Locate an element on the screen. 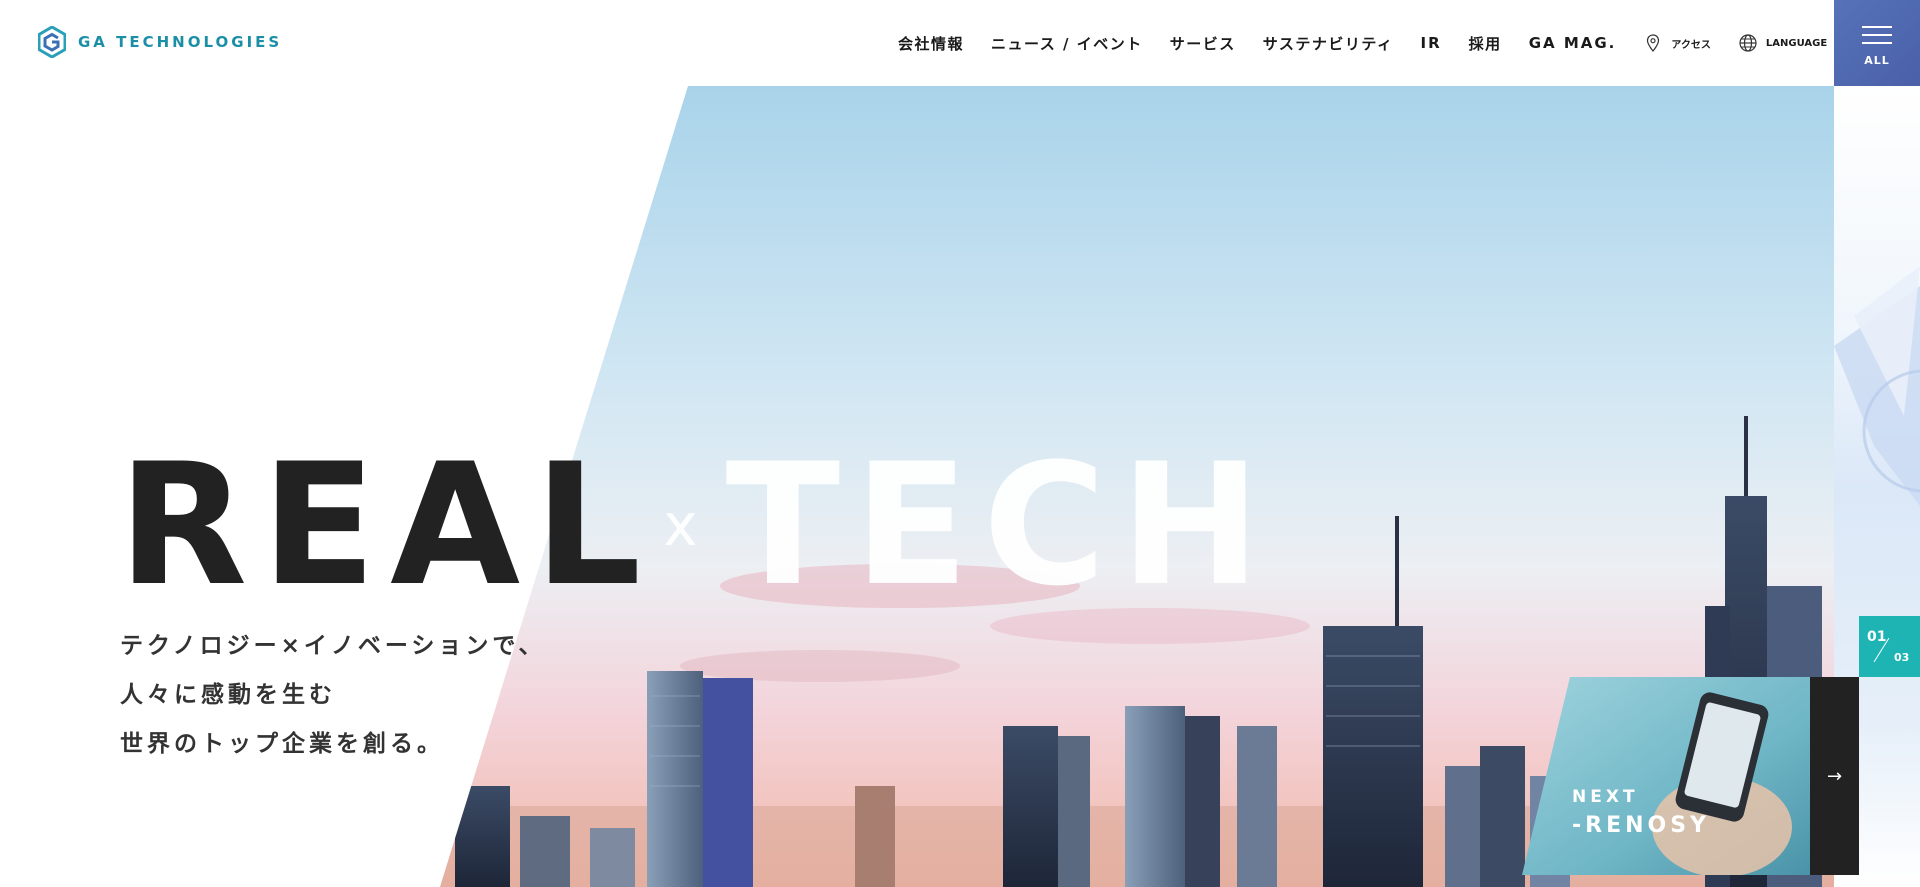  globe-icon is located at coordinates (1748, 43).